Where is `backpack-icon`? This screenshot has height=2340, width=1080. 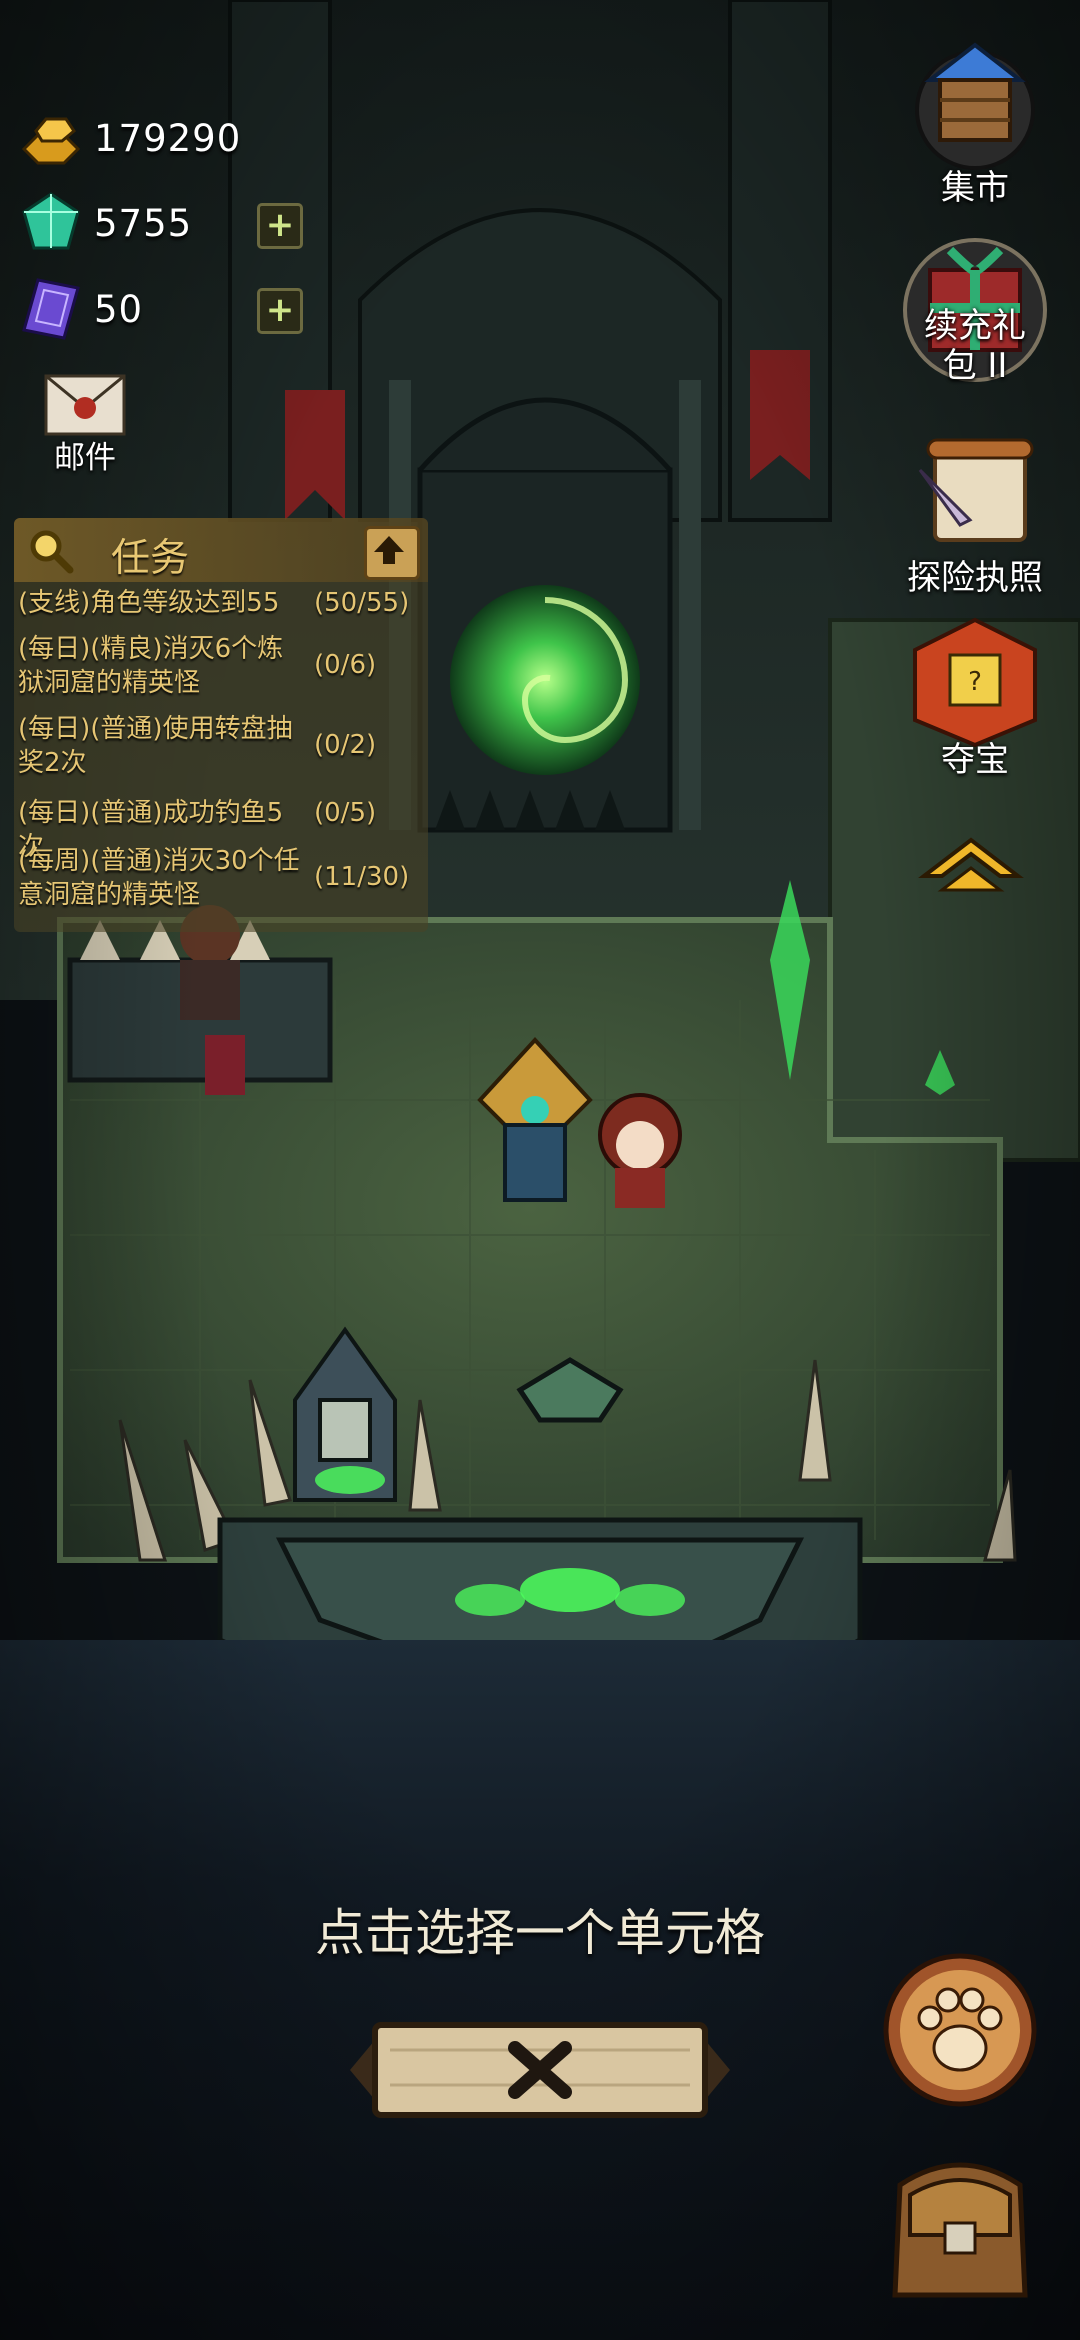 backpack-icon is located at coordinates (960, 2230).